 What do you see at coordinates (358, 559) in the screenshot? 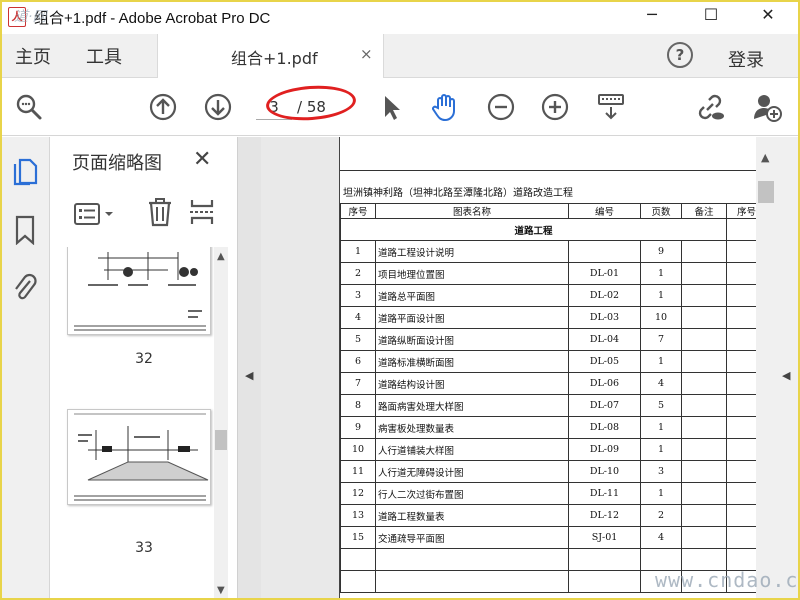
I see `row-number` at bounding box center [358, 559].